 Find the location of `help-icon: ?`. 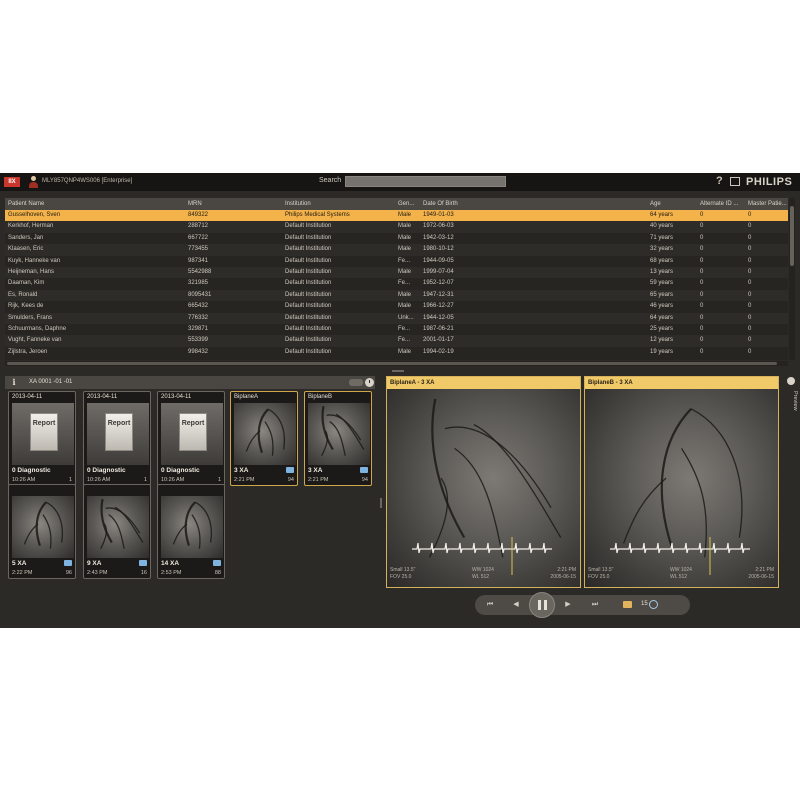

help-icon: ? is located at coordinates (719, 181).